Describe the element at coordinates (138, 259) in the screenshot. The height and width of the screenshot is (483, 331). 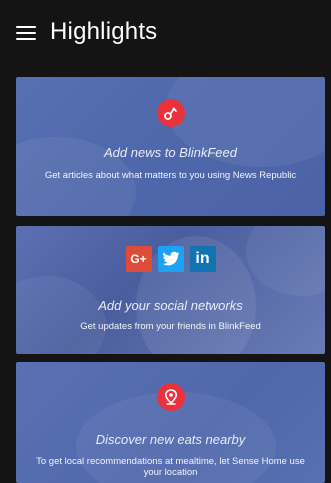
I see `google-plus-icon: G+` at that location.